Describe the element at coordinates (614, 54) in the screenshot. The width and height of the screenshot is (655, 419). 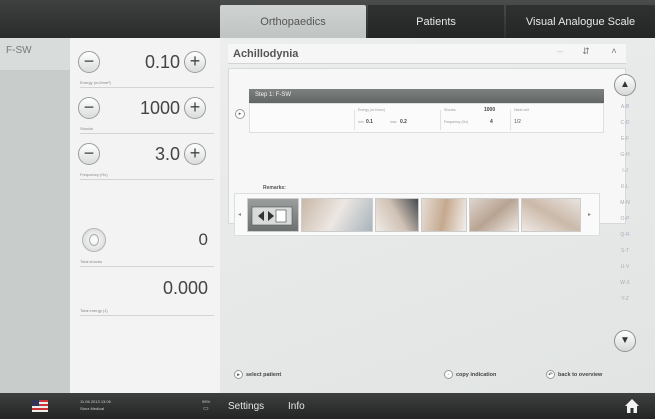
I see `chevron-up-icon: ˄` at that location.